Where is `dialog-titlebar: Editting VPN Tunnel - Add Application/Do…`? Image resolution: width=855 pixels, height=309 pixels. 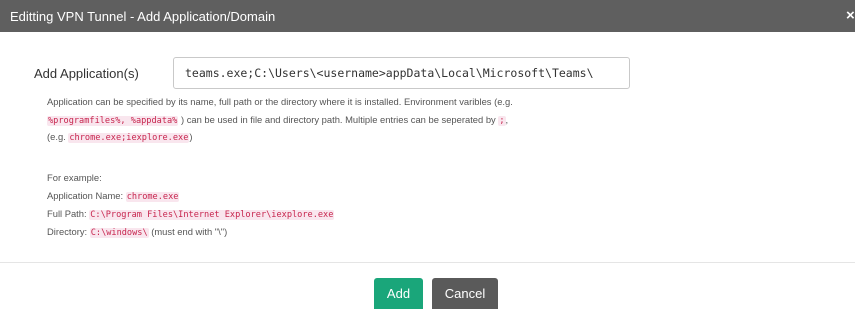
dialog-titlebar: Editting VPN Tunnel - Add Application/Do… is located at coordinates (427, 16).